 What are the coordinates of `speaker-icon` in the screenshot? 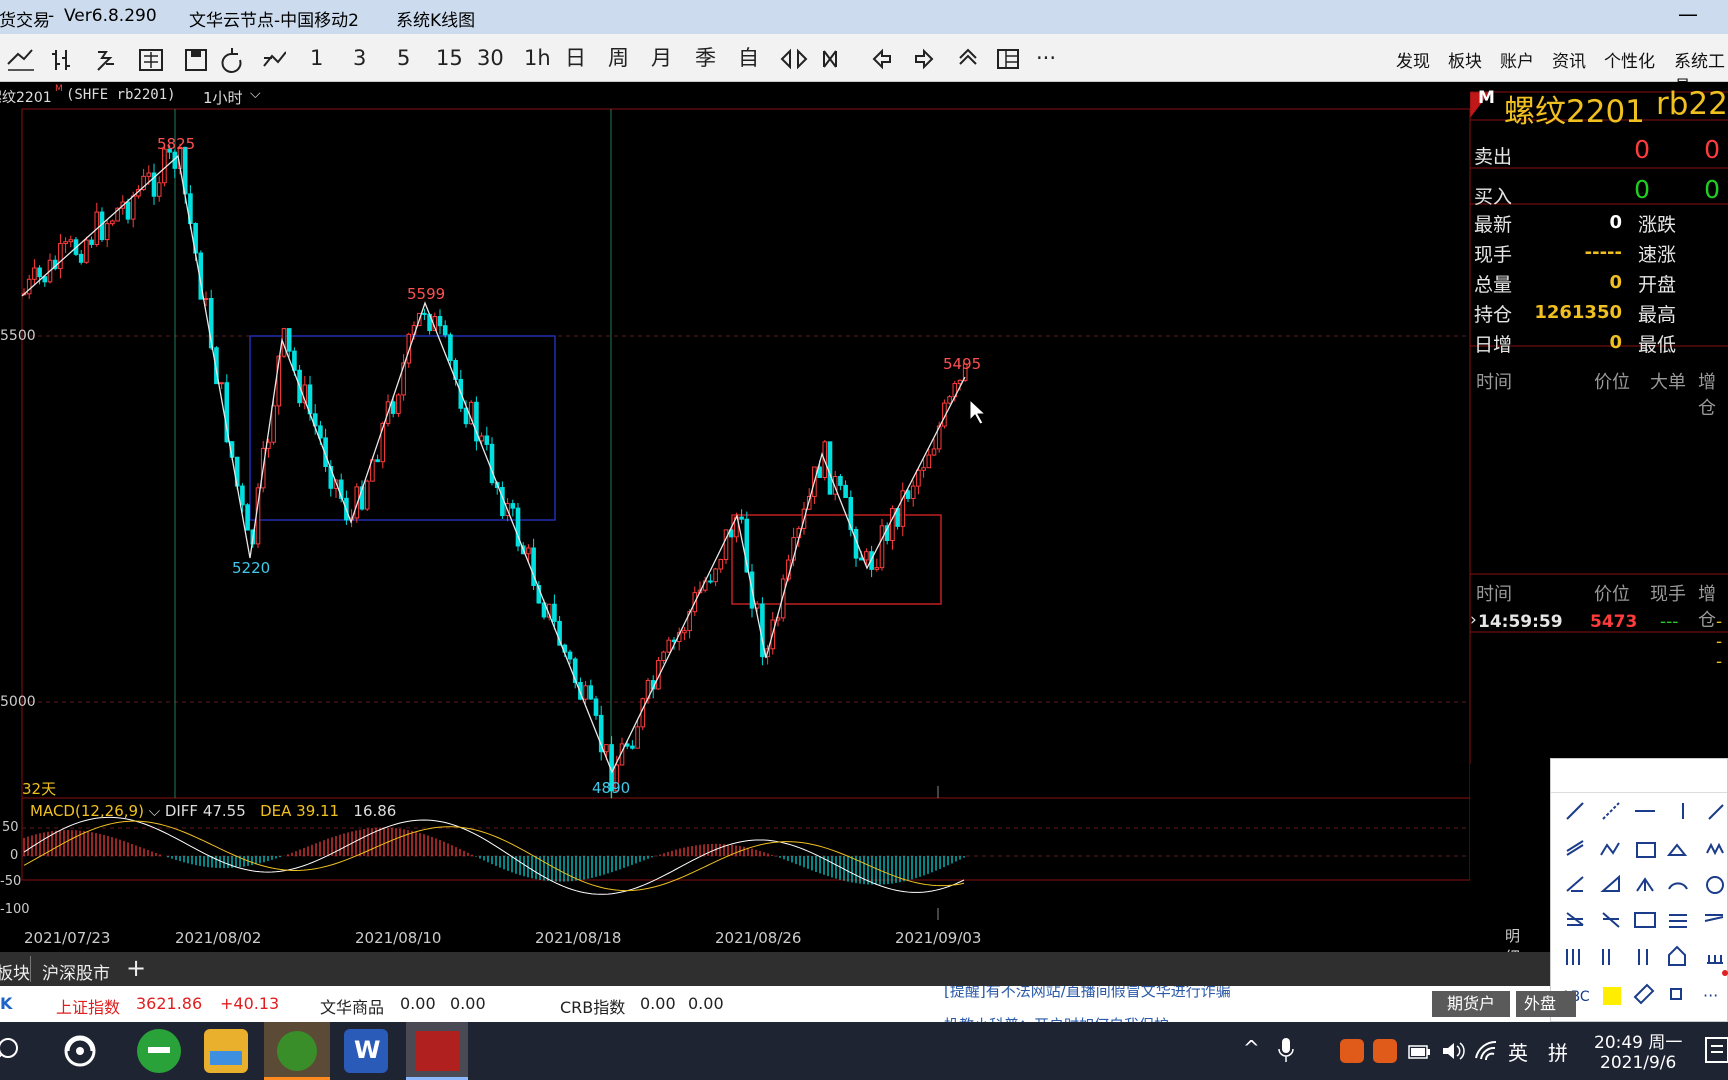 It's located at (1453, 1051).